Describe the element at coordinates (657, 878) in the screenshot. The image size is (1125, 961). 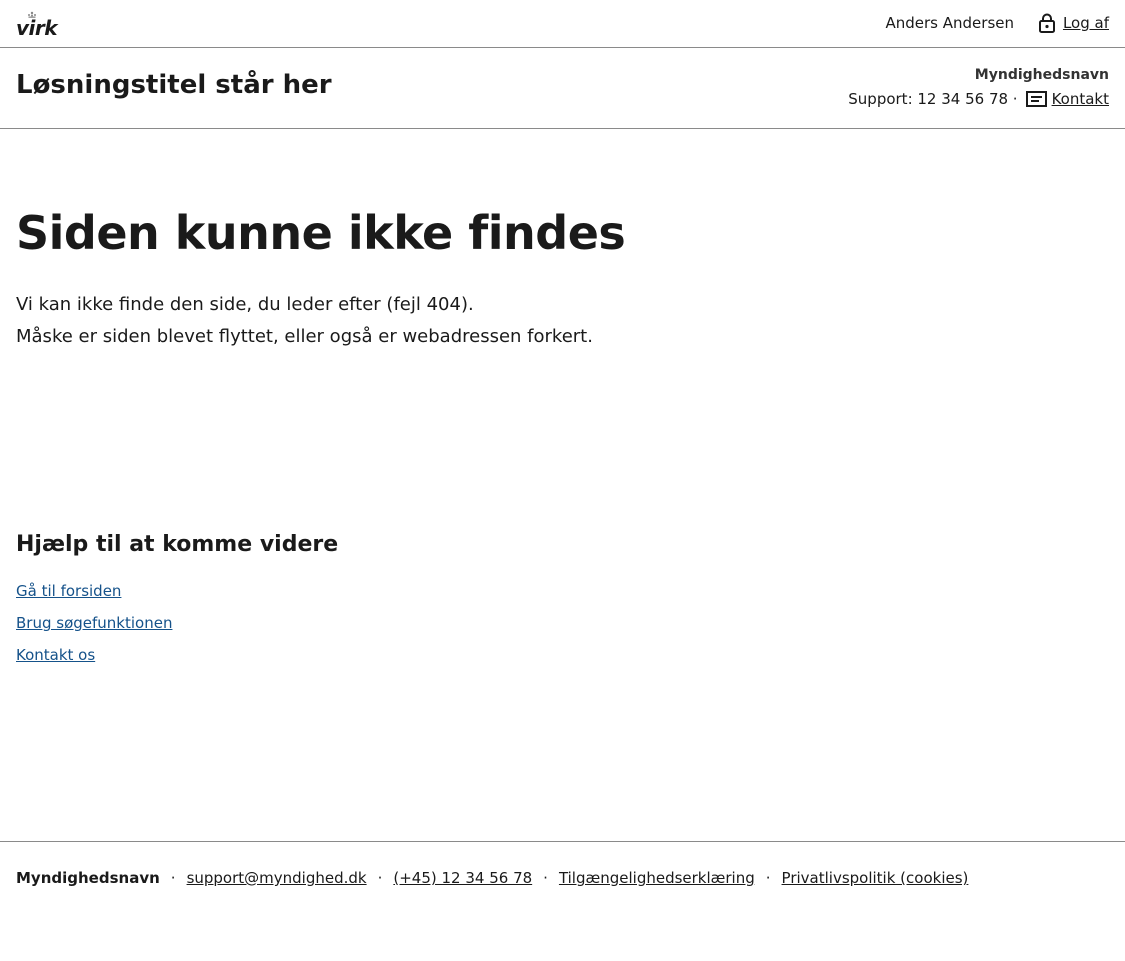
I see `footer-accessibility-link: Tilgængelighedserklæring` at that location.